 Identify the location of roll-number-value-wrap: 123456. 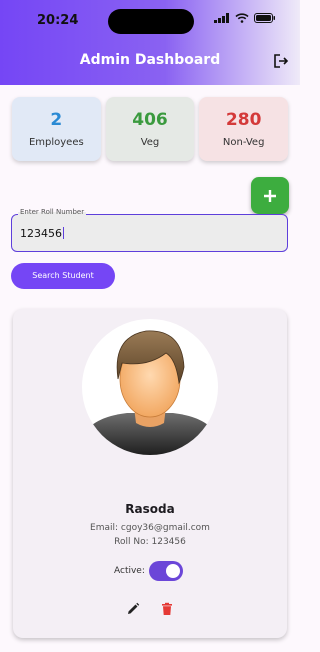
(42, 233).